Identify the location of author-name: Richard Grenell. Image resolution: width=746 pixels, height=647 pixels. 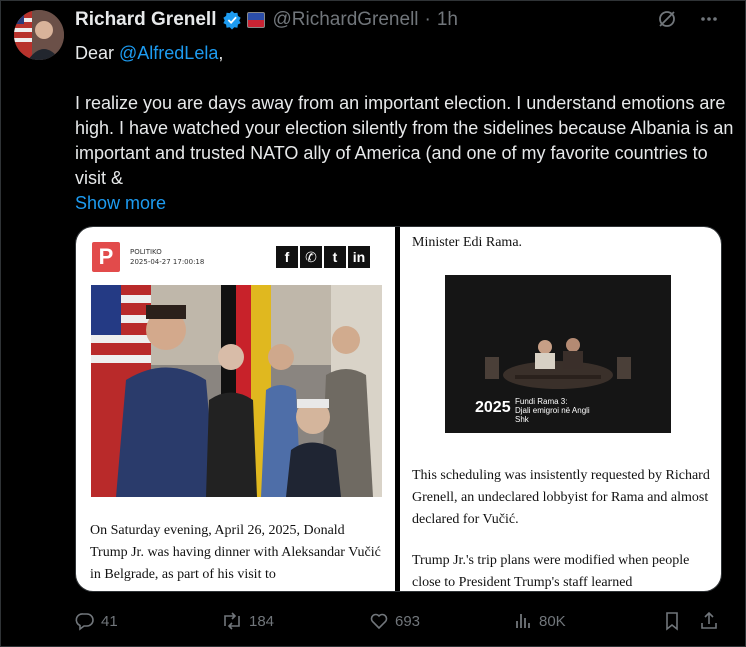
(146, 20).